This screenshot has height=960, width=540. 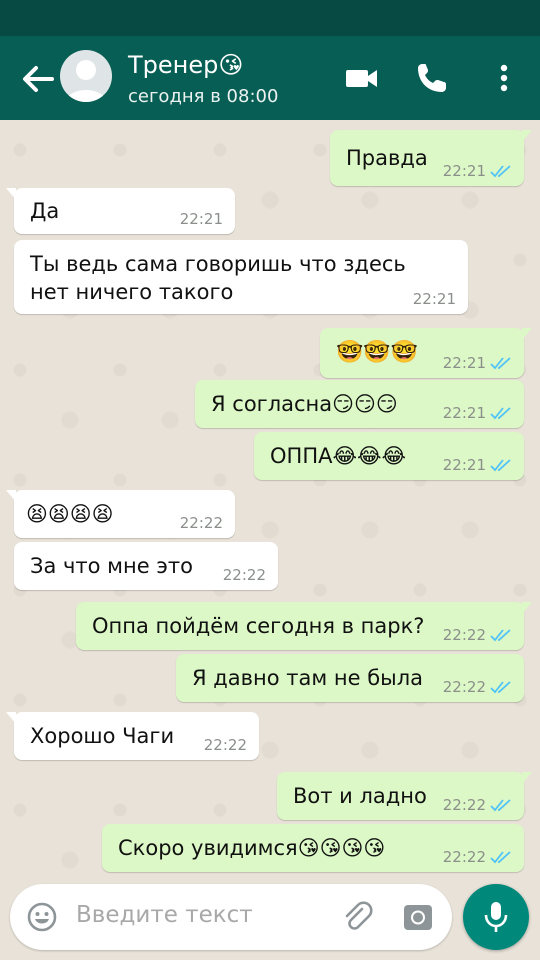 I want to click on outgoing-message: Я согласна😏😏😏 22:21, so click(x=359, y=404).